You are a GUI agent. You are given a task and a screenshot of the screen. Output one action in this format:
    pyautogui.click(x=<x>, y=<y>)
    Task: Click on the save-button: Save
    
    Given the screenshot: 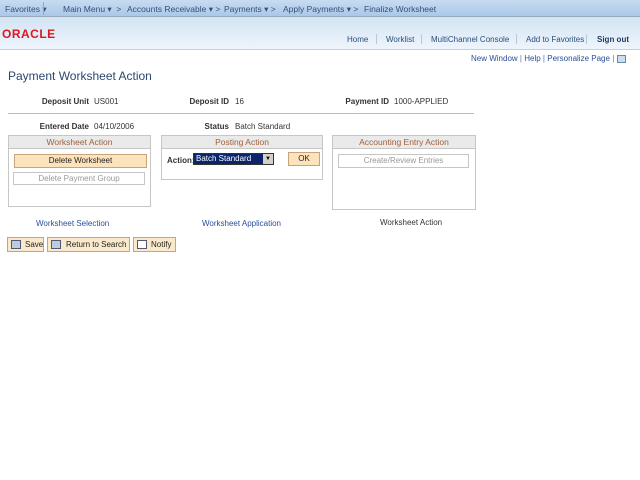 What is the action you would take?
    pyautogui.click(x=25, y=244)
    